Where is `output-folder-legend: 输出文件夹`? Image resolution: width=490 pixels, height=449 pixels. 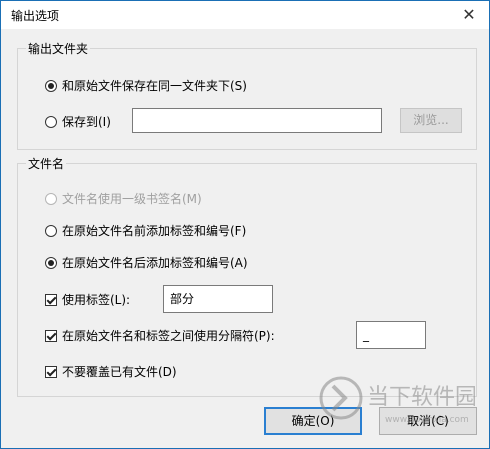 output-folder-legend: 输出文件夹 is located at coordinates (58, 48).